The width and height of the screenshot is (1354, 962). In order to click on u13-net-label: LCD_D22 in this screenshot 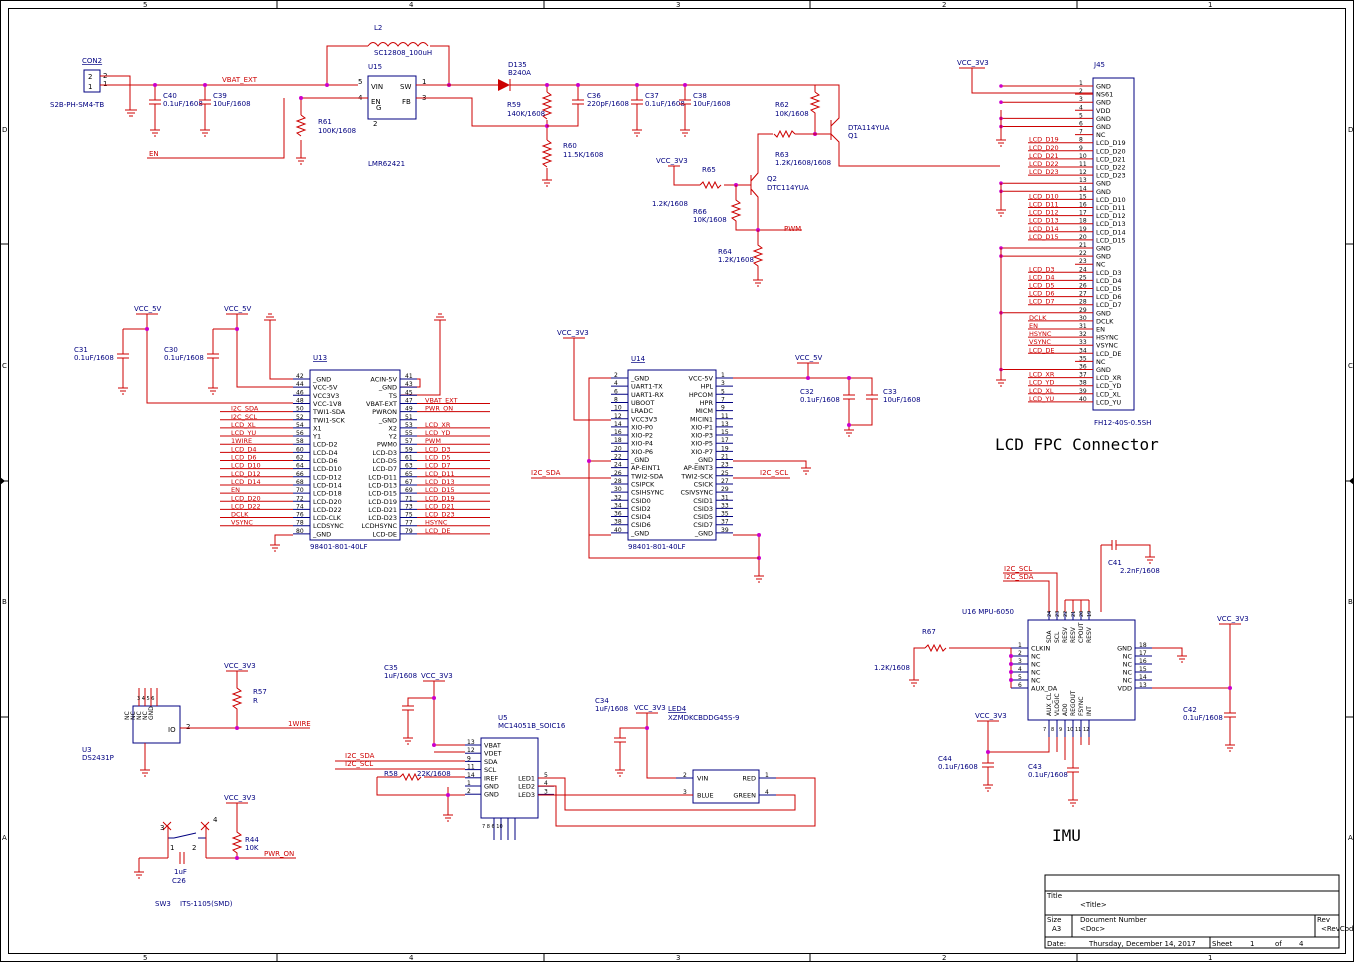, I will do `click(246, 506)`.